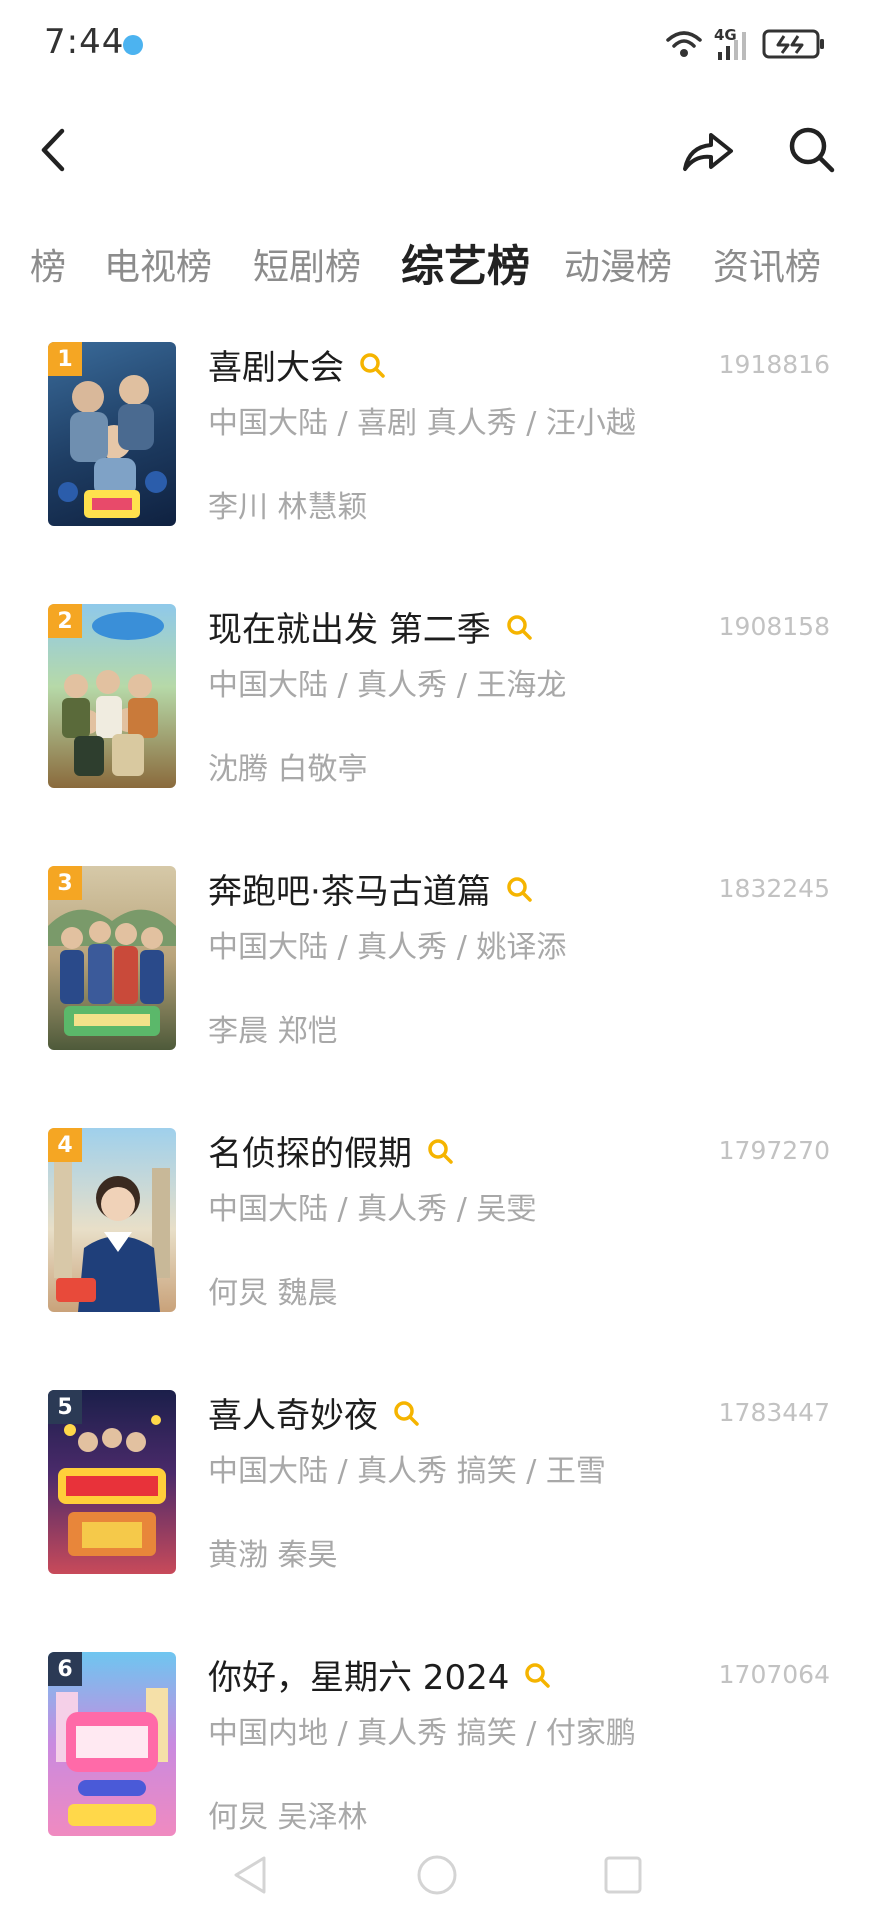  Describe the element at coordinates (387, 685) in the screenshot. I see `show-meta: 中国大陆 / 真人秀 / 王海龙` at that location.